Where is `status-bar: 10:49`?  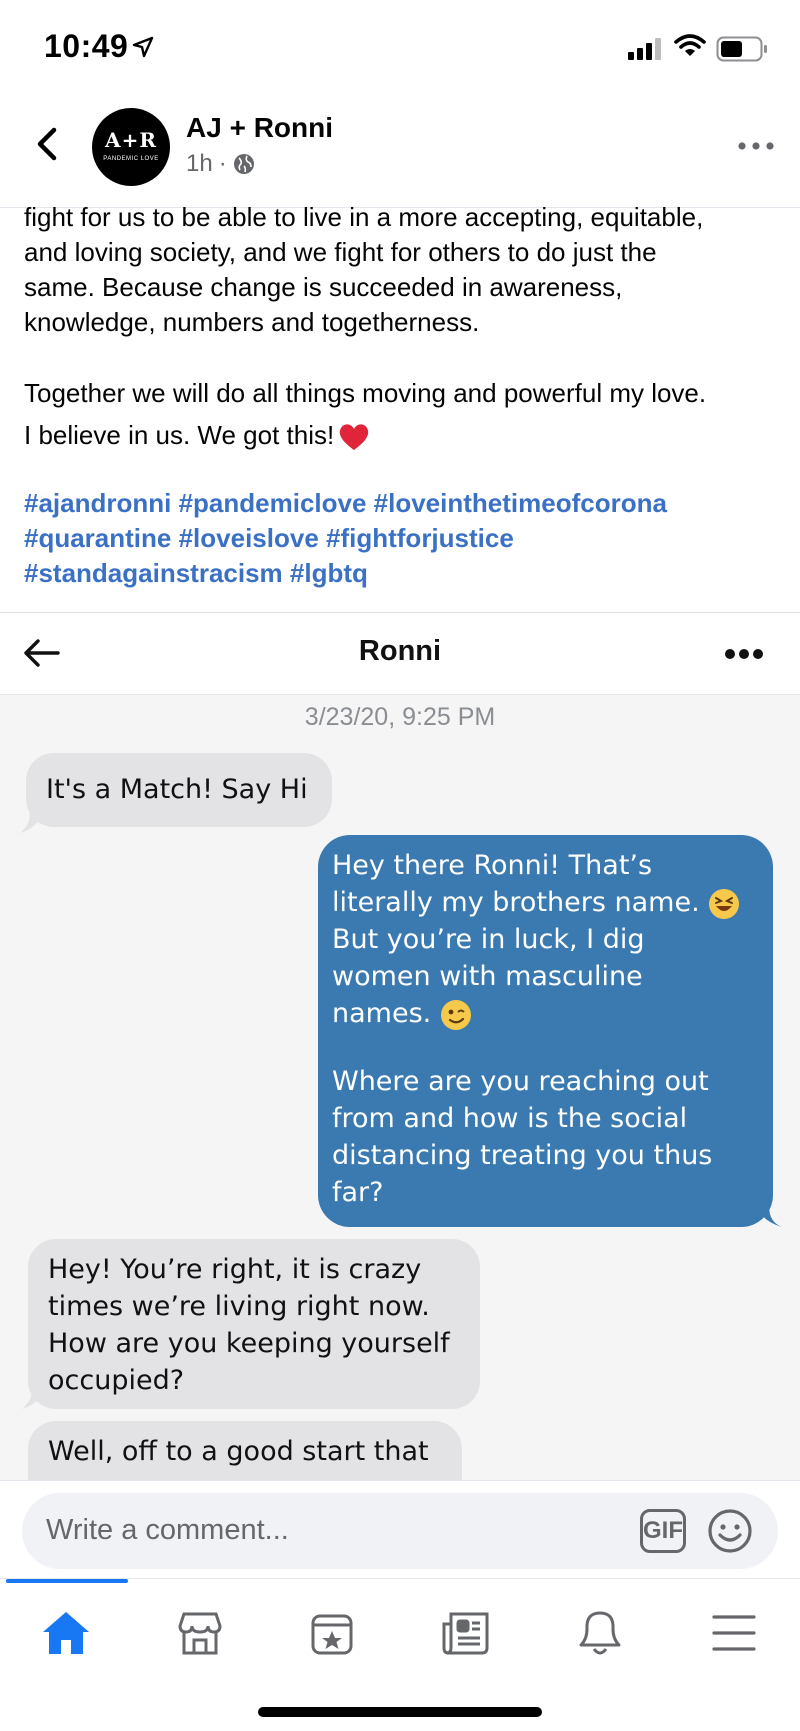 status-bar: 10:49 is located at coordinates (400, 48).